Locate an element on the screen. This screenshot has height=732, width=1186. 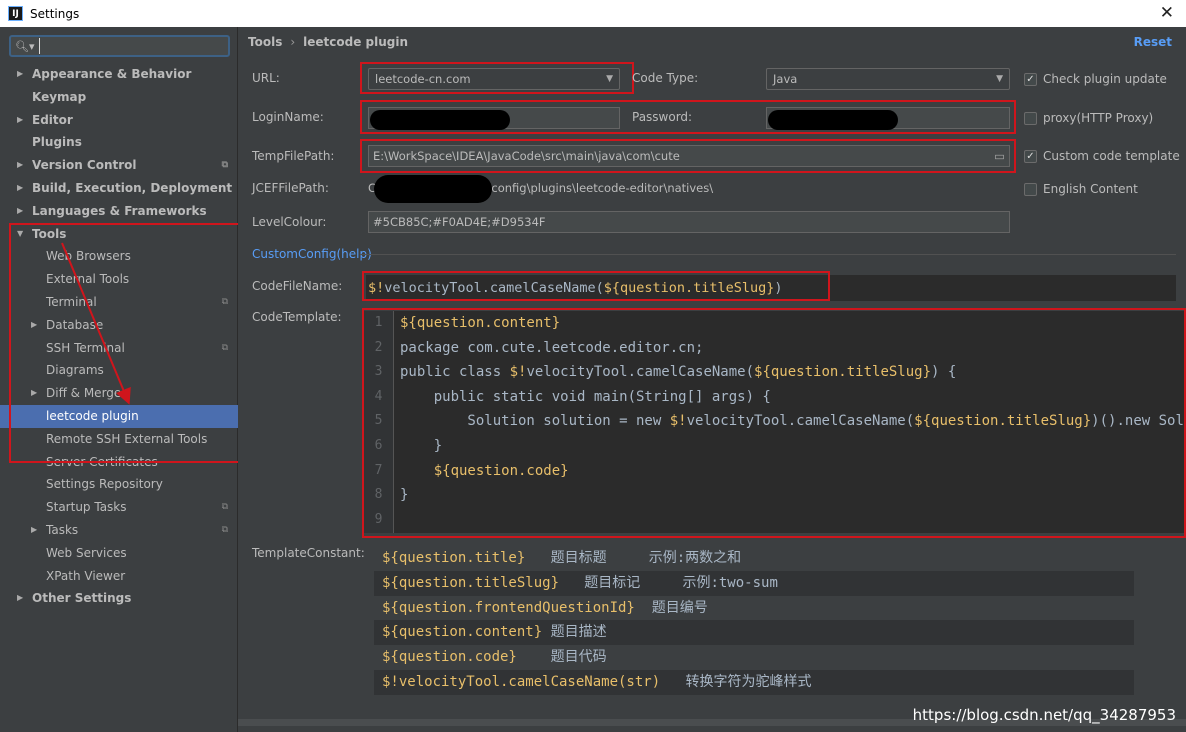
annotation-arrow is located at coordinates (96, 323).